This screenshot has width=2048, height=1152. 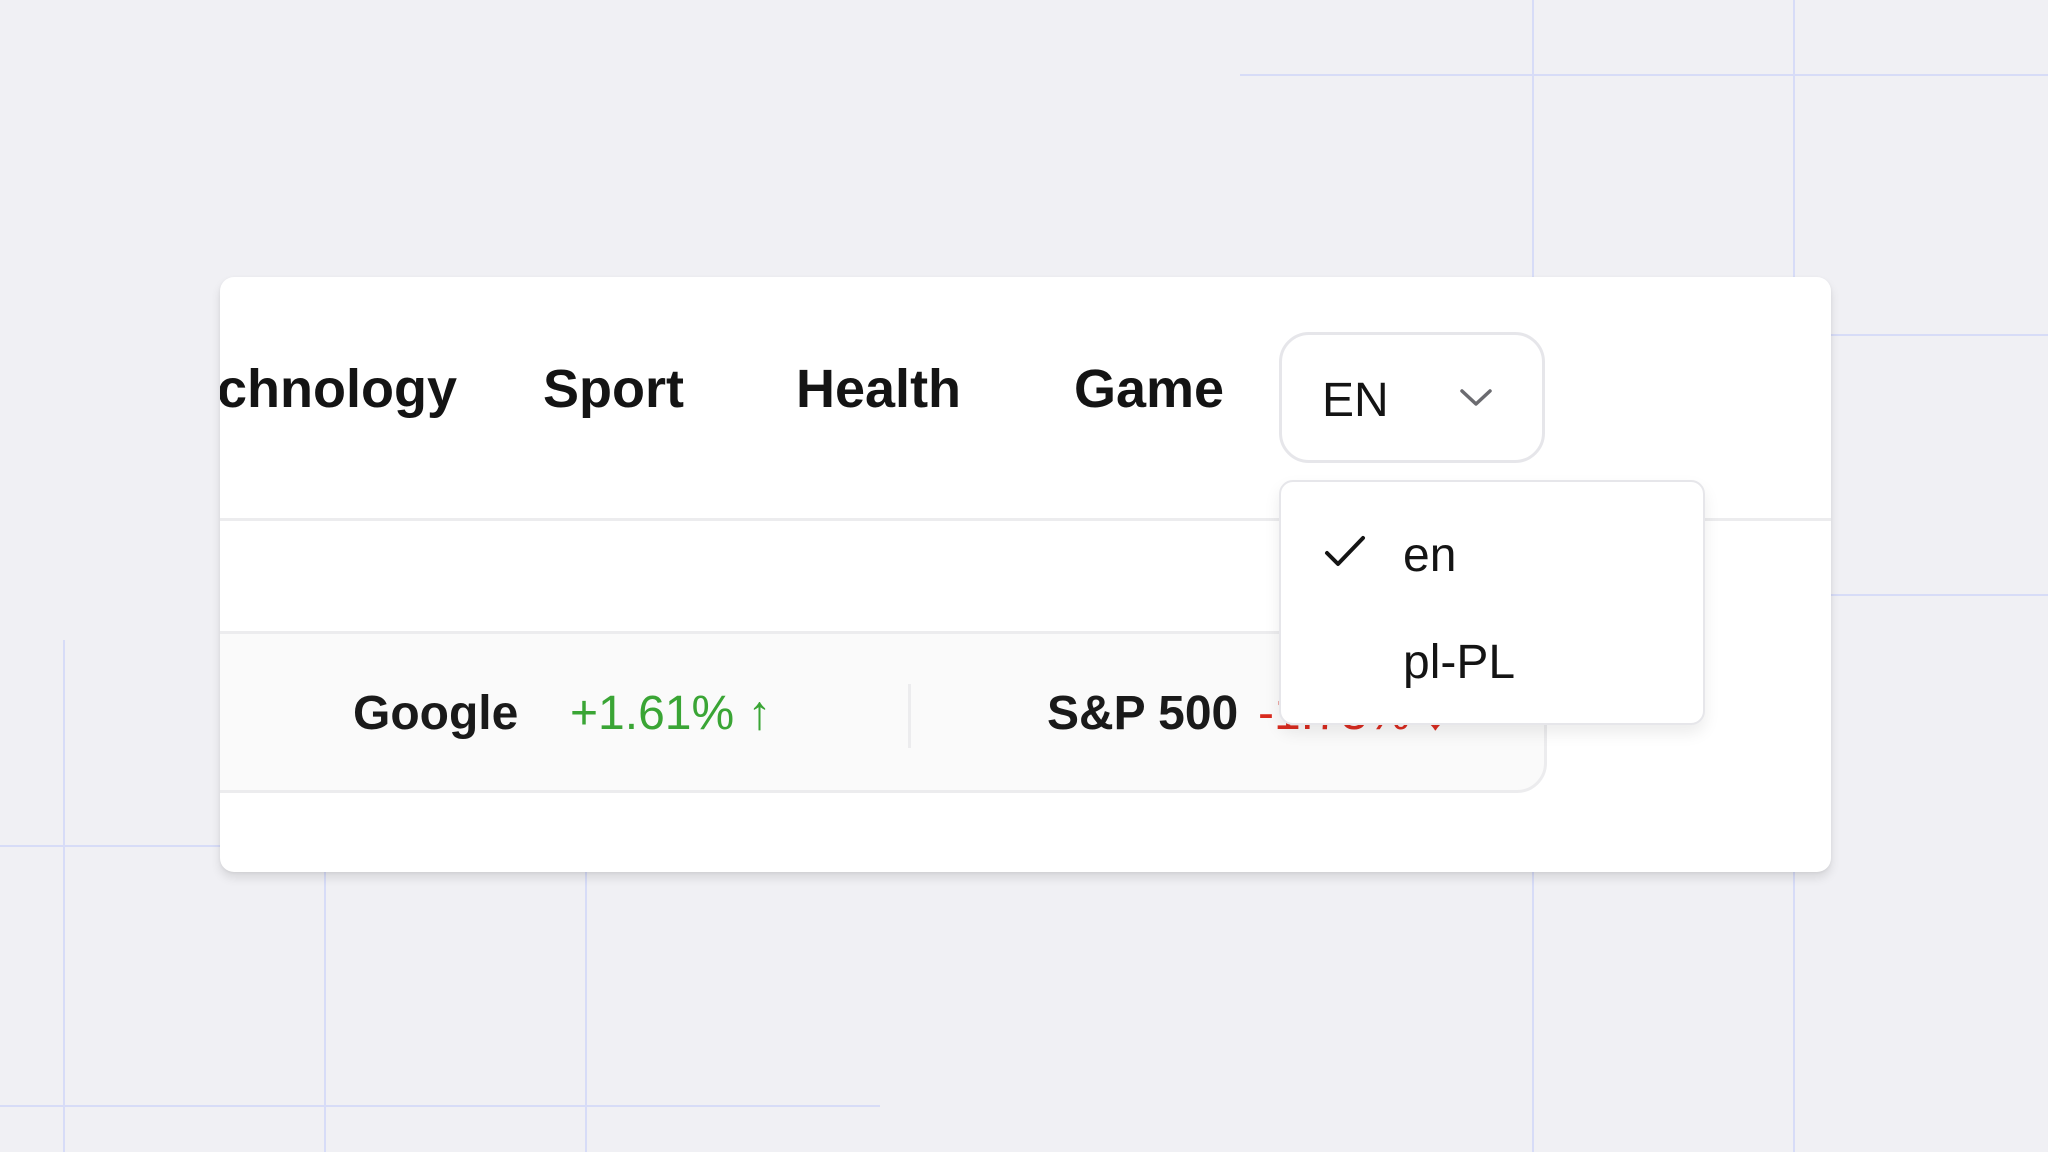 I want to click on language-current-label: EN, so click(x=1355, y=400).